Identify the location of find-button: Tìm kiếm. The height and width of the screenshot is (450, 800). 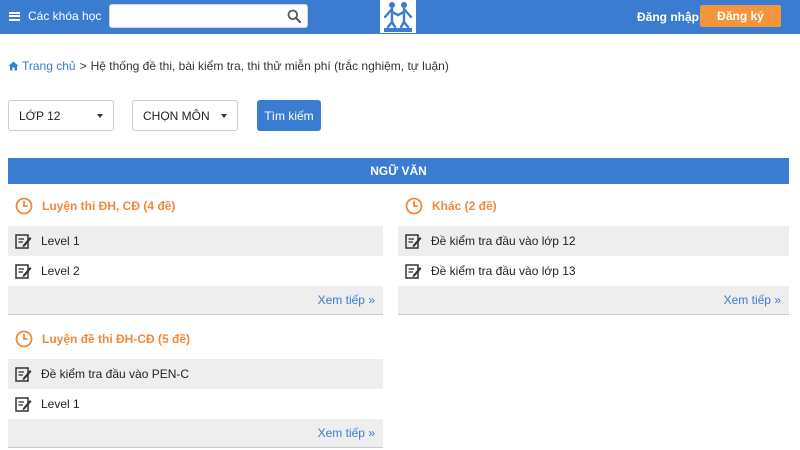
(289, 115).